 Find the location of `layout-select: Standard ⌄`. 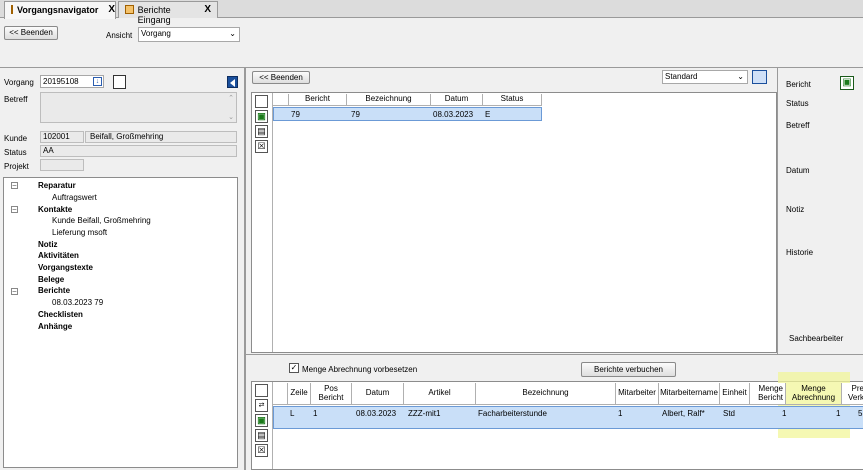

layout-select: Standard ⌄ is located at coordinates (705, 77).